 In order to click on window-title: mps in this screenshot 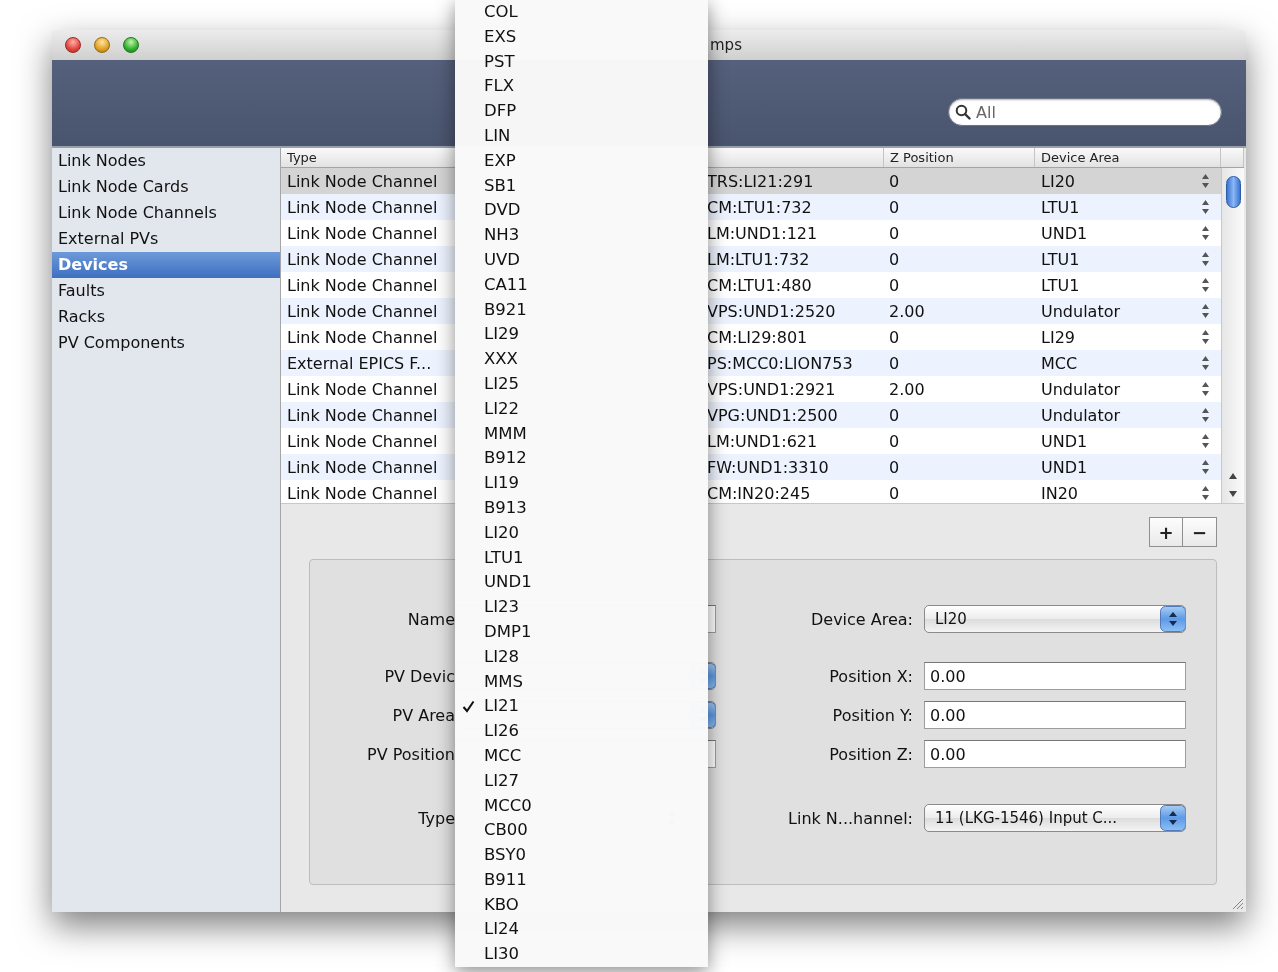, I will do `click(726, 45)`.